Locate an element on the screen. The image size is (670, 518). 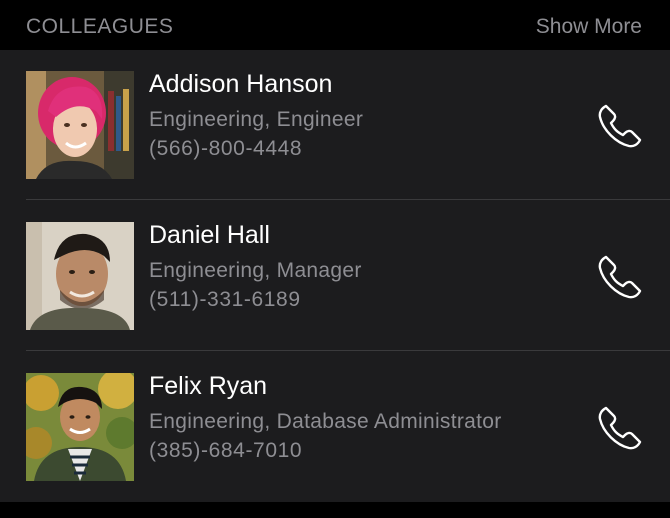
colleague-phone: (511)-331-6189 is located at coordinates (225, 299).